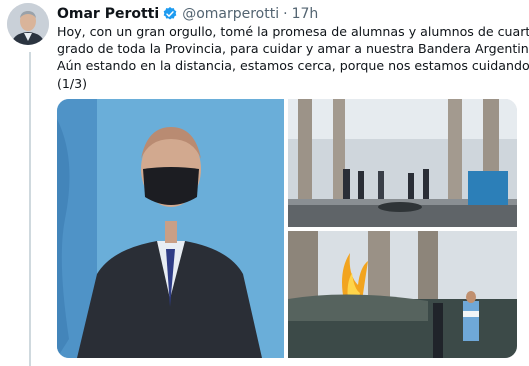 This screenshot has height=366, width=529. I want to click on avatar, so click(28, 24).